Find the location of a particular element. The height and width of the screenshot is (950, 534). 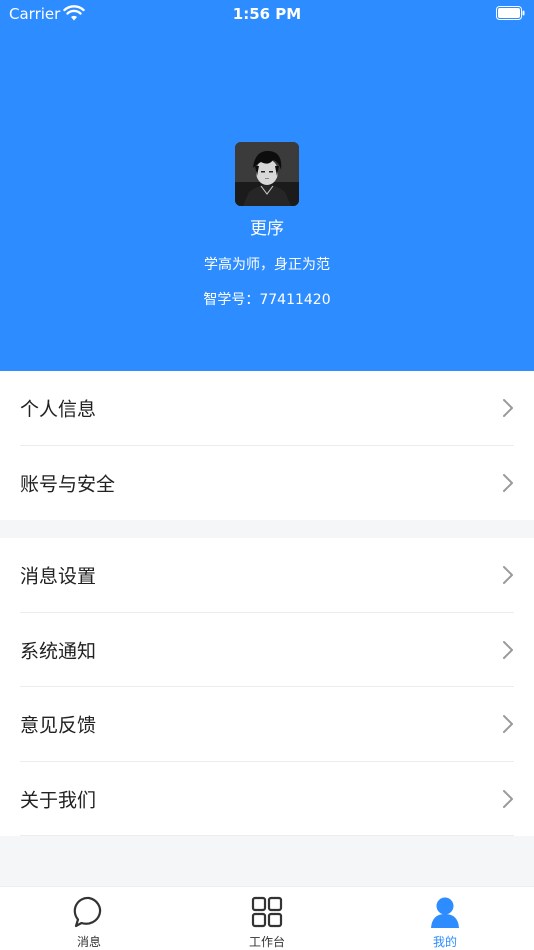

status-bar: Carrier 1:56 PM is located at coordinates (267, 15).